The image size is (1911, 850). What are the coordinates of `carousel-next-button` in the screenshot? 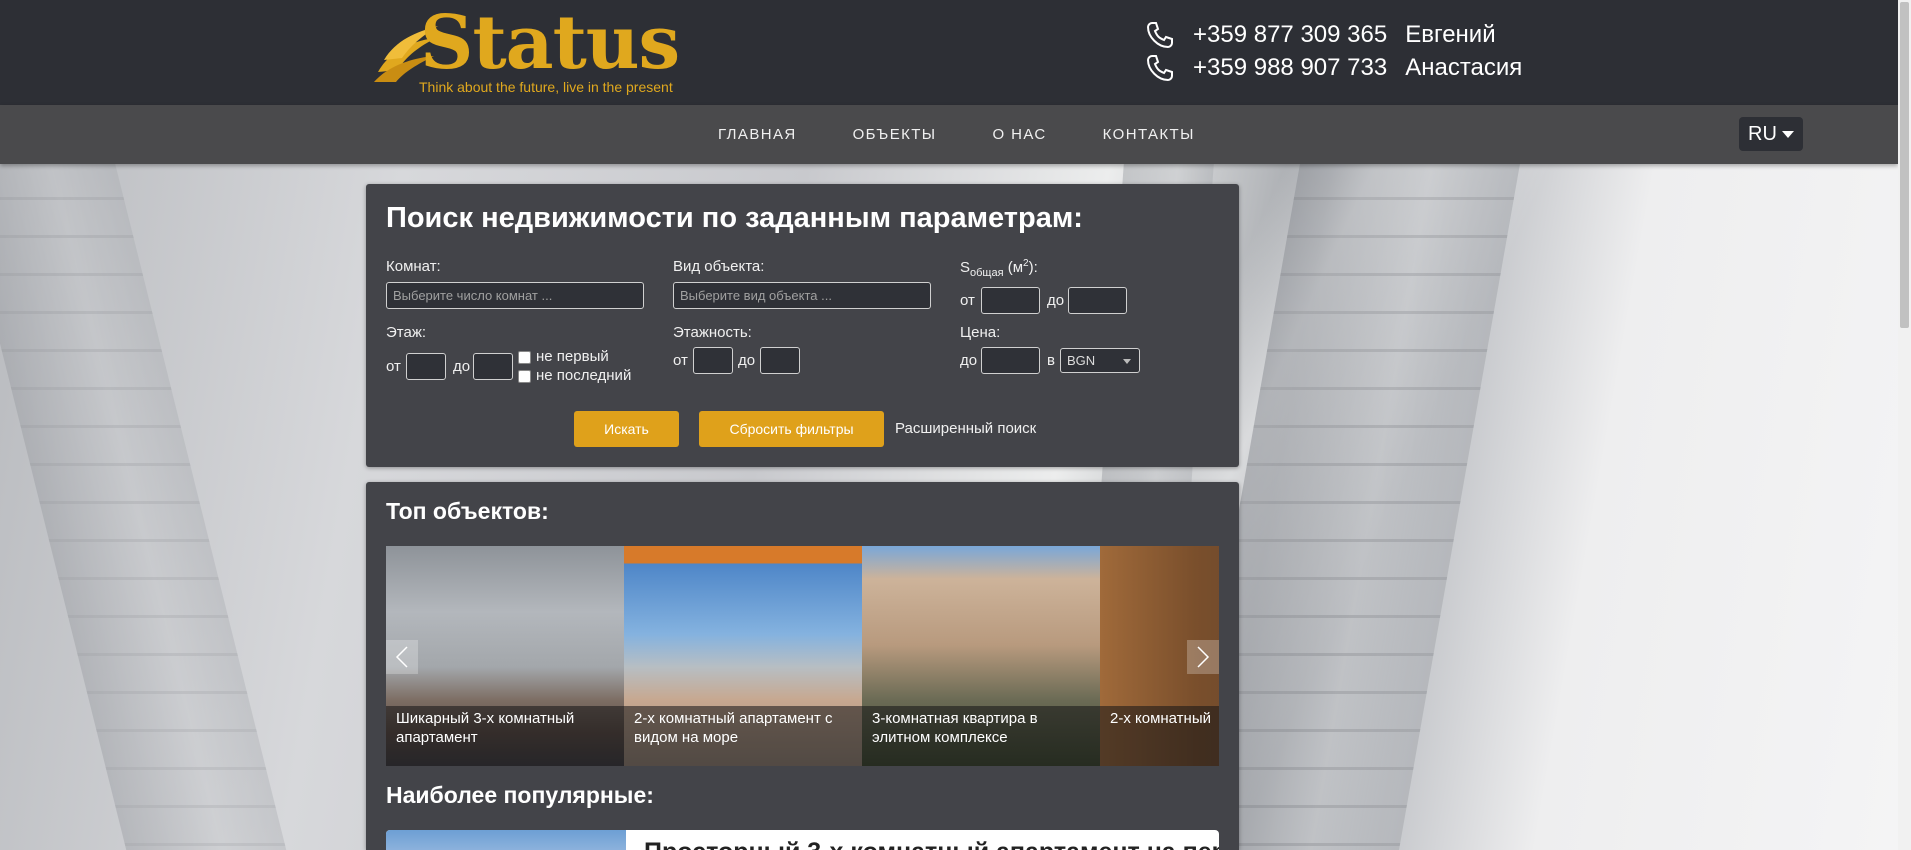 It's located at (1203, 657).